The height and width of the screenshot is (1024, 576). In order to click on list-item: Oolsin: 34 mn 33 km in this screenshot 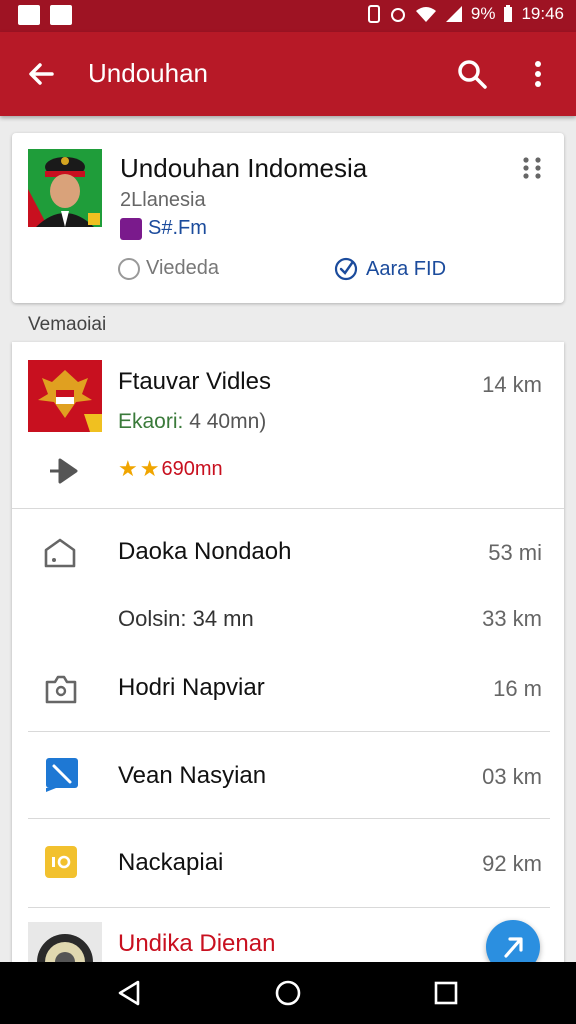, I will do `click(288, 631)`.